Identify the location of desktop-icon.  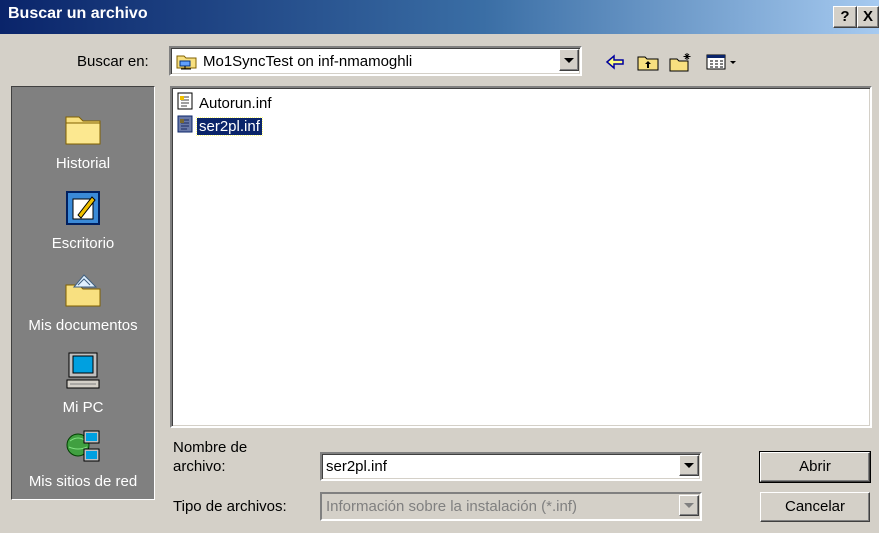
(83, 210).